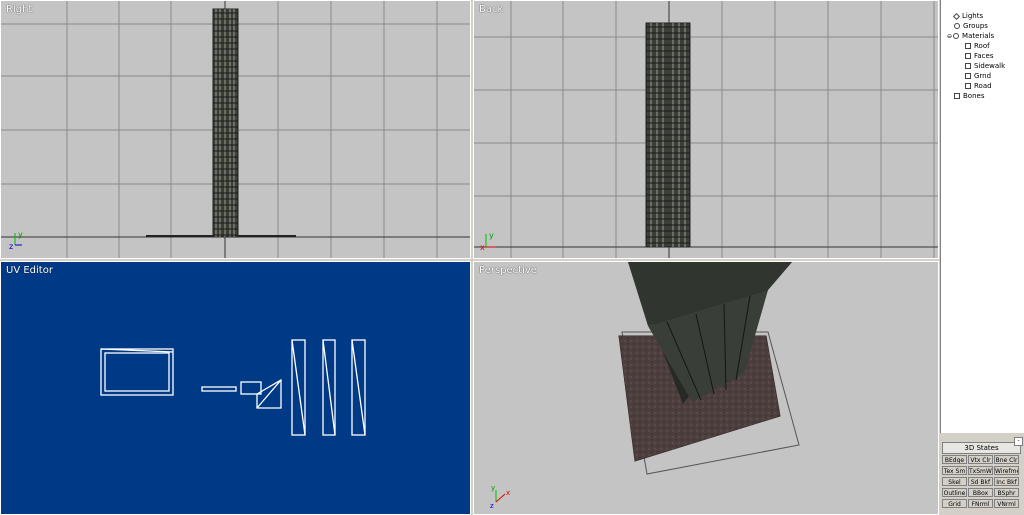 Image resolution: width=1024 pixels, height=515 pixels. What do you see at coordinates (981, 448) in the screenshot?
I see `states-title: 3D States` at bounding box center [981, 448].